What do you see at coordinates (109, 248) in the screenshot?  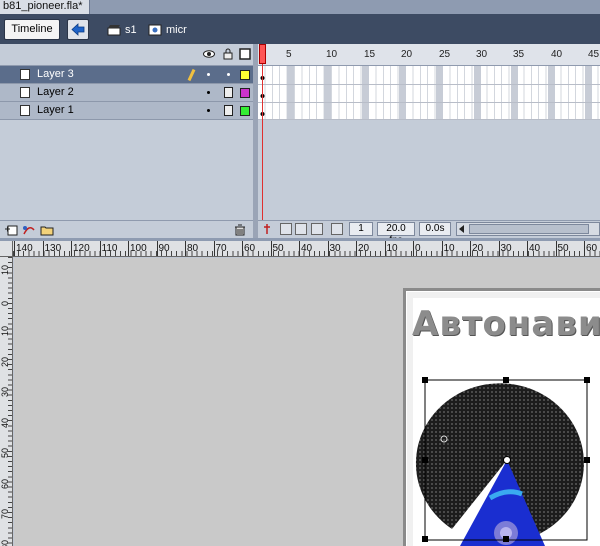 I see `ruler-label: 110` at bounding box center [109, 248].